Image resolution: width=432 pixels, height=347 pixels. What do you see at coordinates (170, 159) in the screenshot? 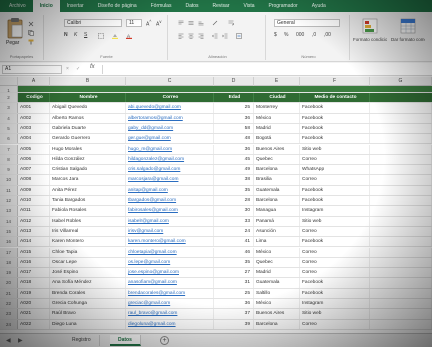
I see `email-link-cell: hildagonzalez@gmail.com` at bounding box center [170, 159].